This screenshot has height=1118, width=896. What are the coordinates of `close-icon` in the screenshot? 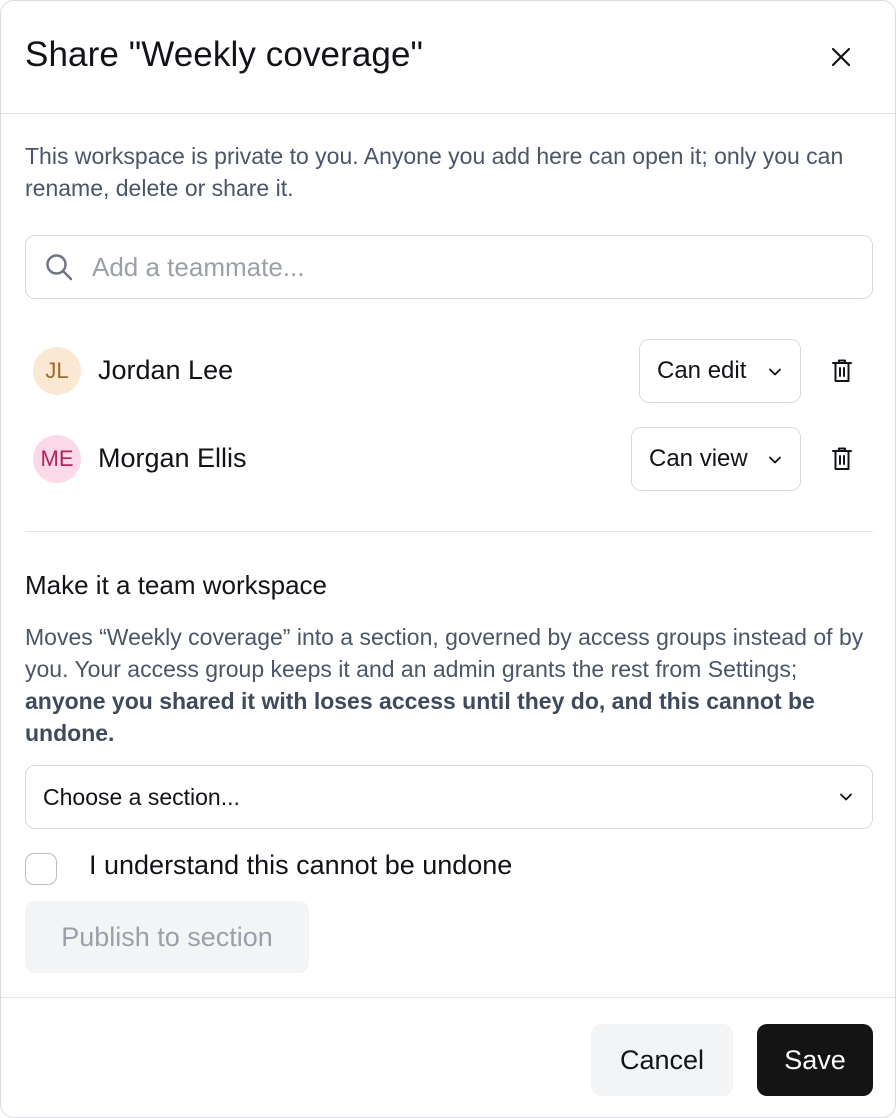 It's located at (841, 57).